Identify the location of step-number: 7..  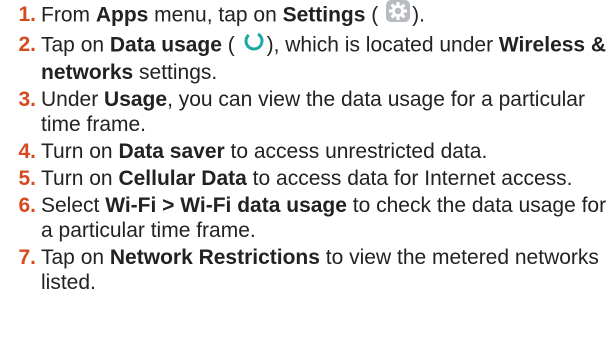
(27, 257).